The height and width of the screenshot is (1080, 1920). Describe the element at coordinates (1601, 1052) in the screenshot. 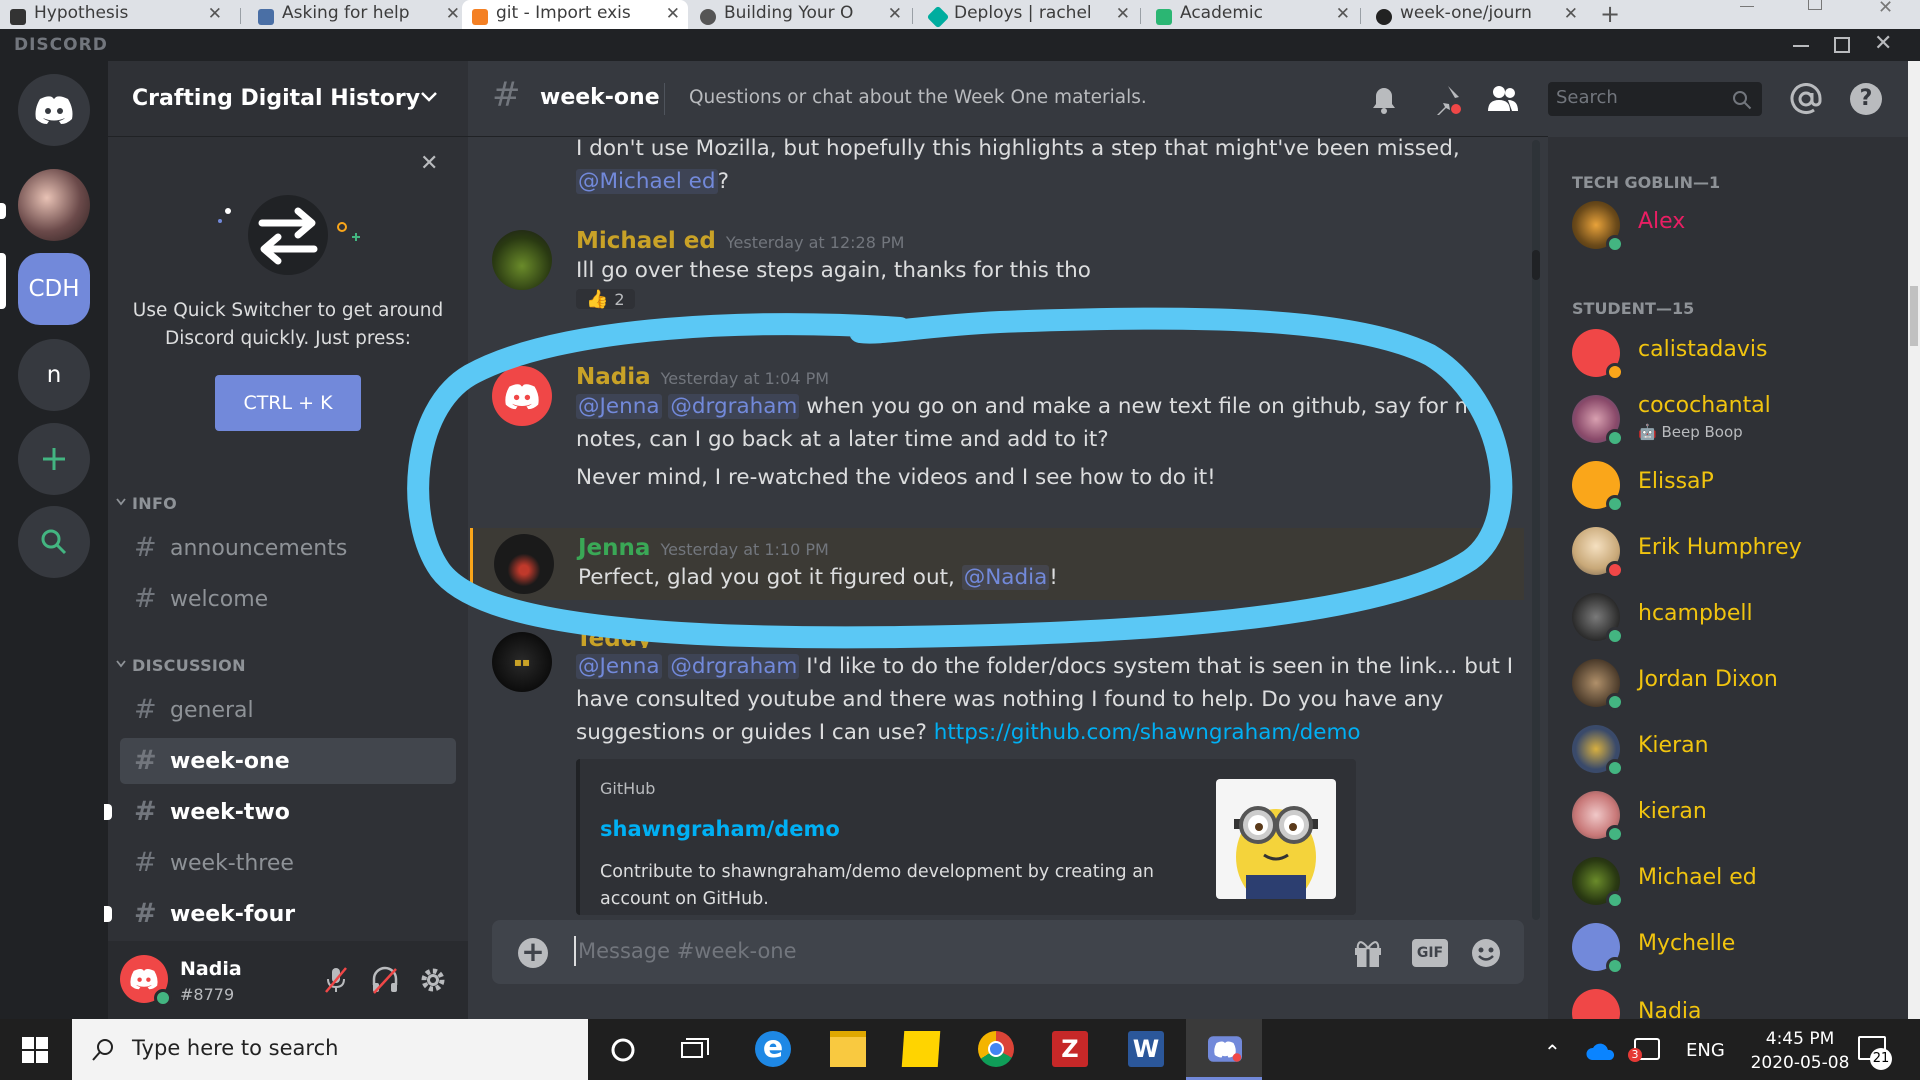

I see `onedrive-cloud-icon` at that location.